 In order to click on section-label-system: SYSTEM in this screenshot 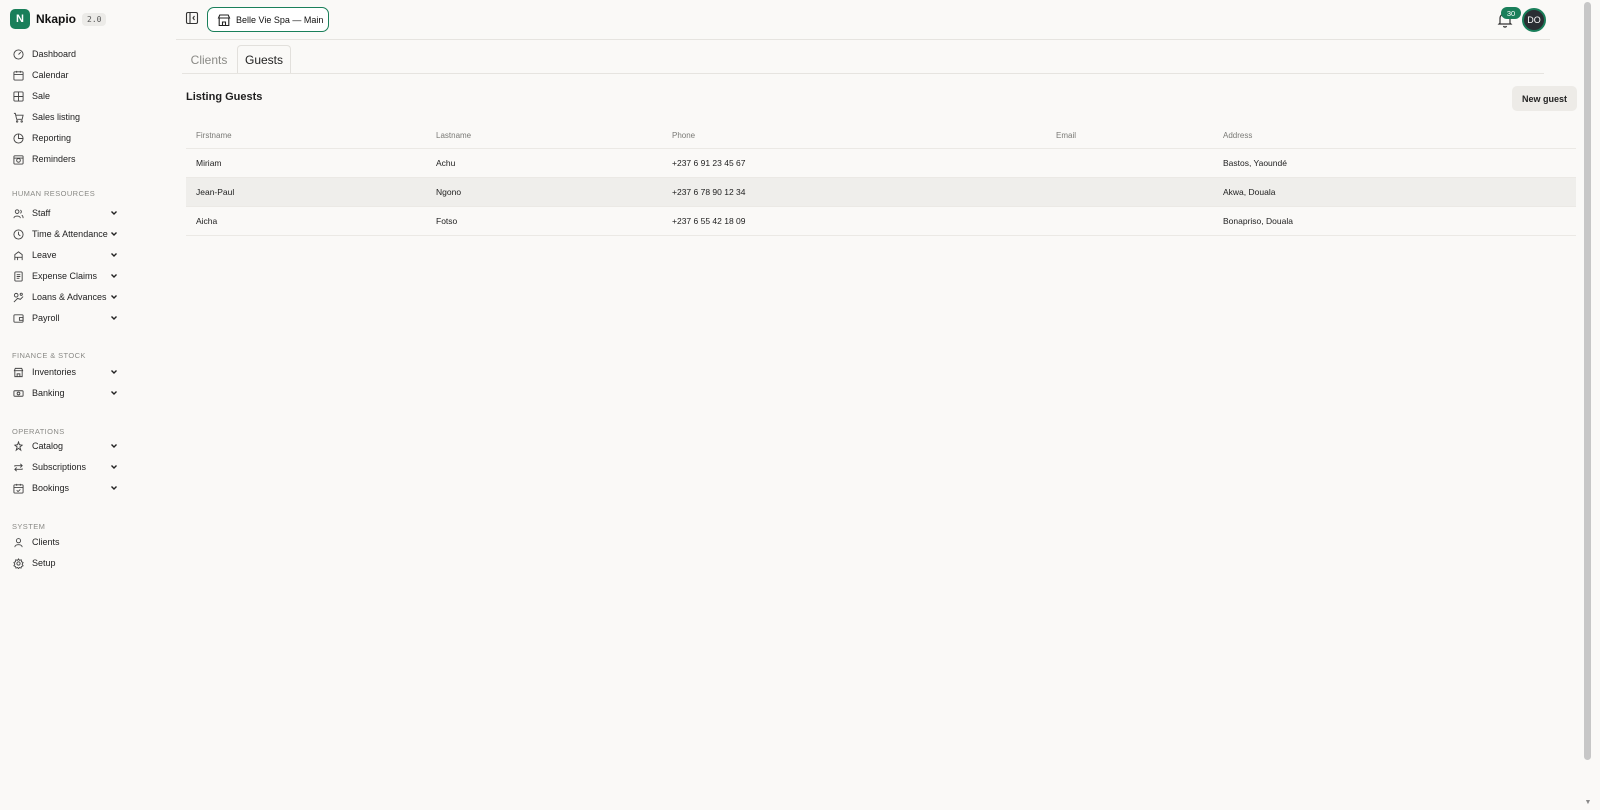, I will do `click(29, 526)`.